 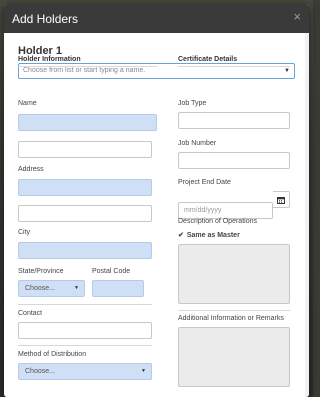 What do you see at coordinates (192, 103) in the screenshot?
I see `job-type-label: Job Type` at bounding box center [192, 103].